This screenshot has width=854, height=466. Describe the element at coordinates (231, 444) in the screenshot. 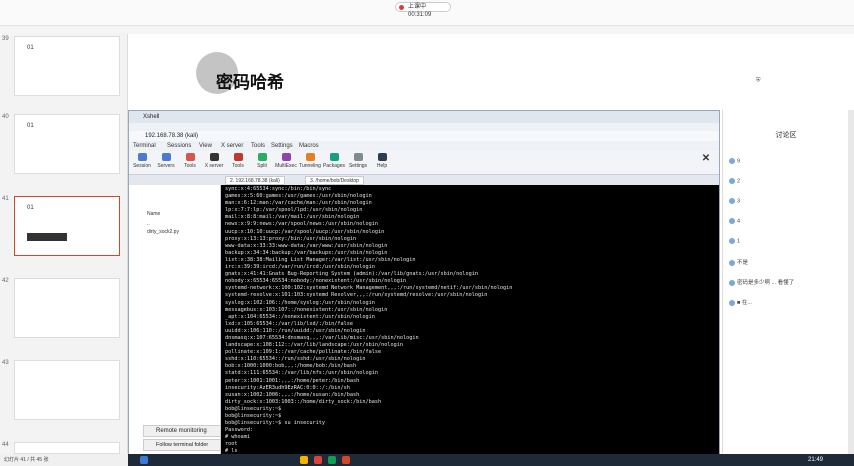

I see `terminal-line: root` at that location.